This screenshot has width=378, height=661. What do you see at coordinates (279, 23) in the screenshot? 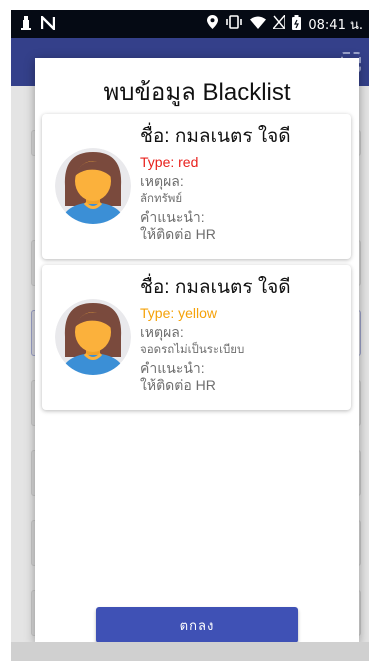
I see `no-sim-icon` at bounding box center [279, 23].